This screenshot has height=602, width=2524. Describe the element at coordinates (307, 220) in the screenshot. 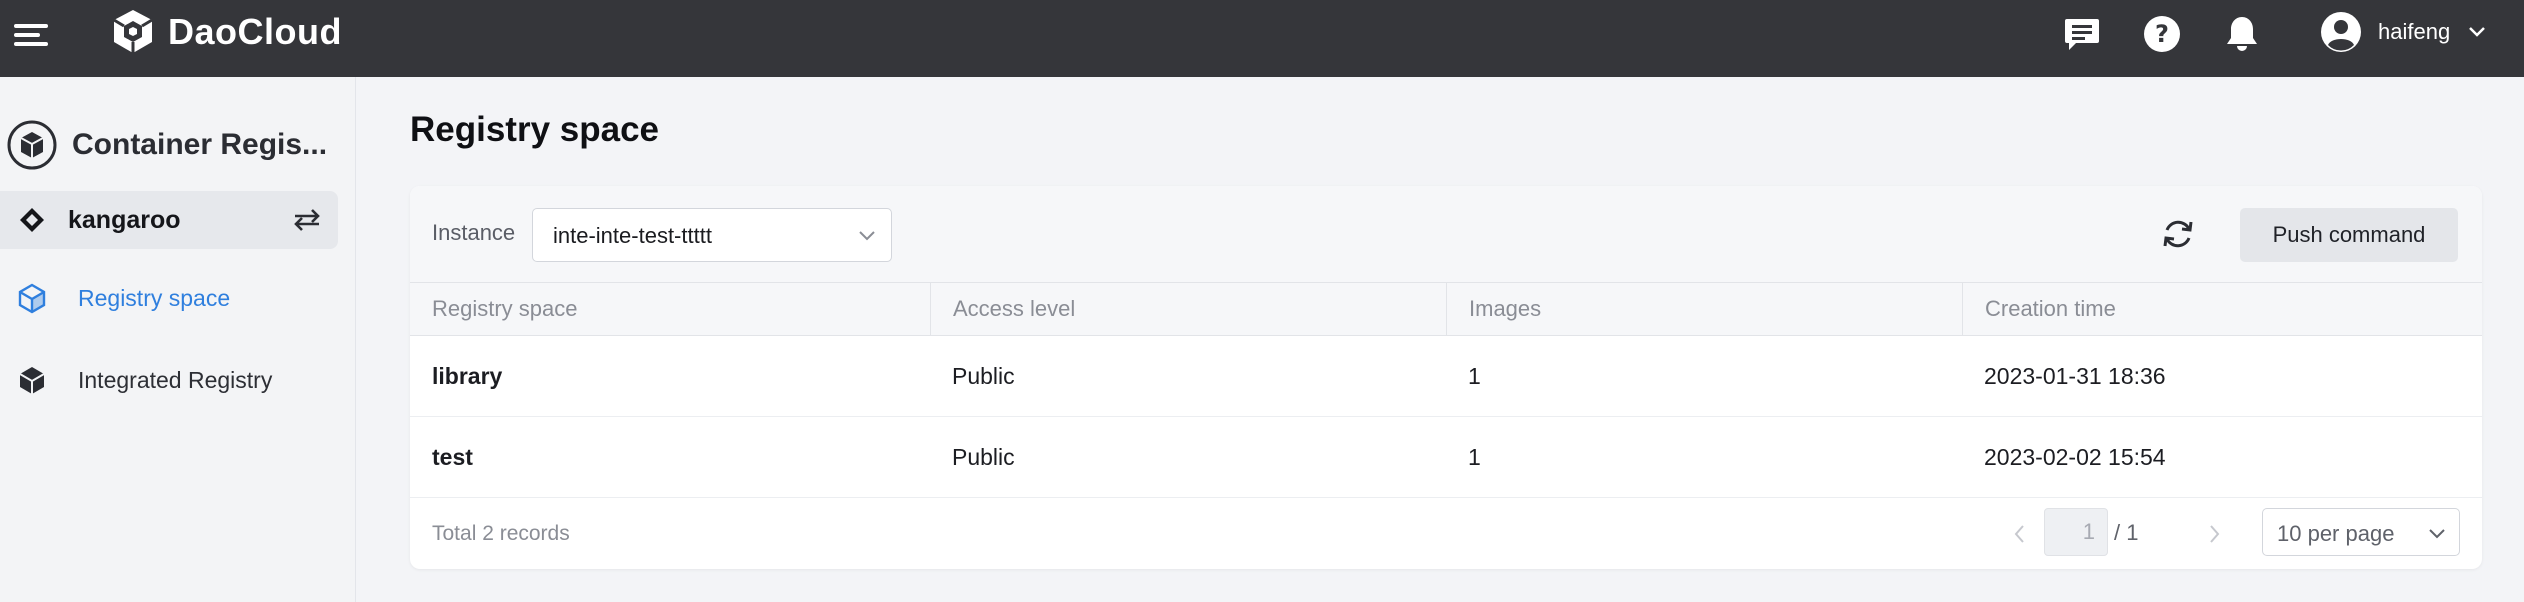

I see `switch-icon` at that location.